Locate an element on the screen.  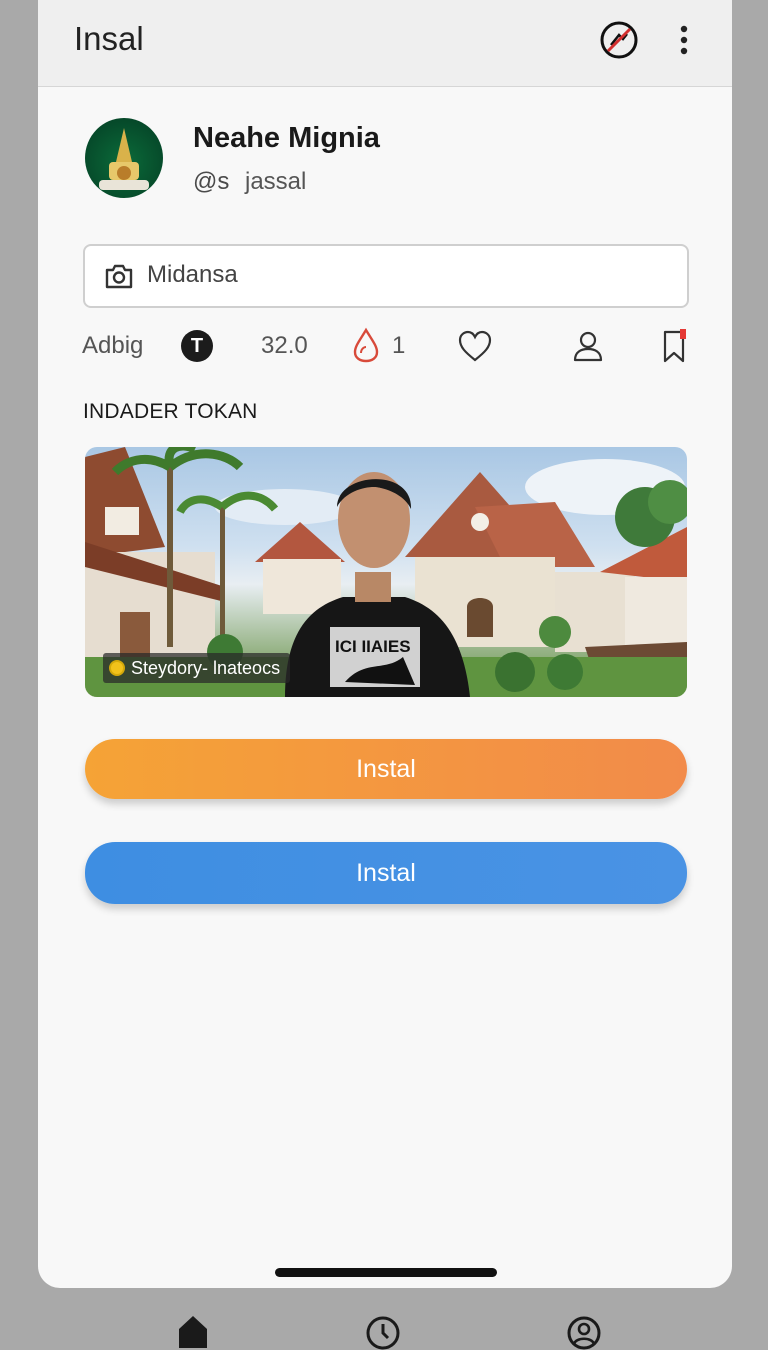
photo-caption: Steydory- lnateocs is located at coordinates (197, 668).